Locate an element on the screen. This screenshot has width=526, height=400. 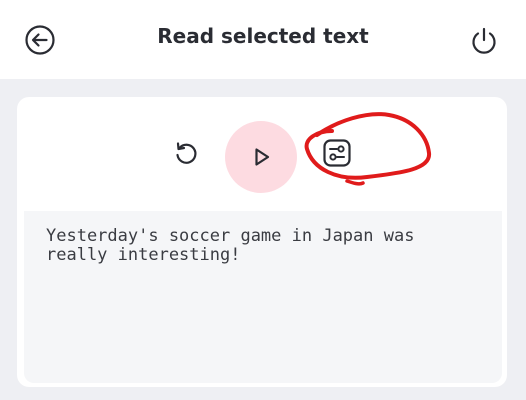
sliders-settings-icon is located at coordinates (337, 153).